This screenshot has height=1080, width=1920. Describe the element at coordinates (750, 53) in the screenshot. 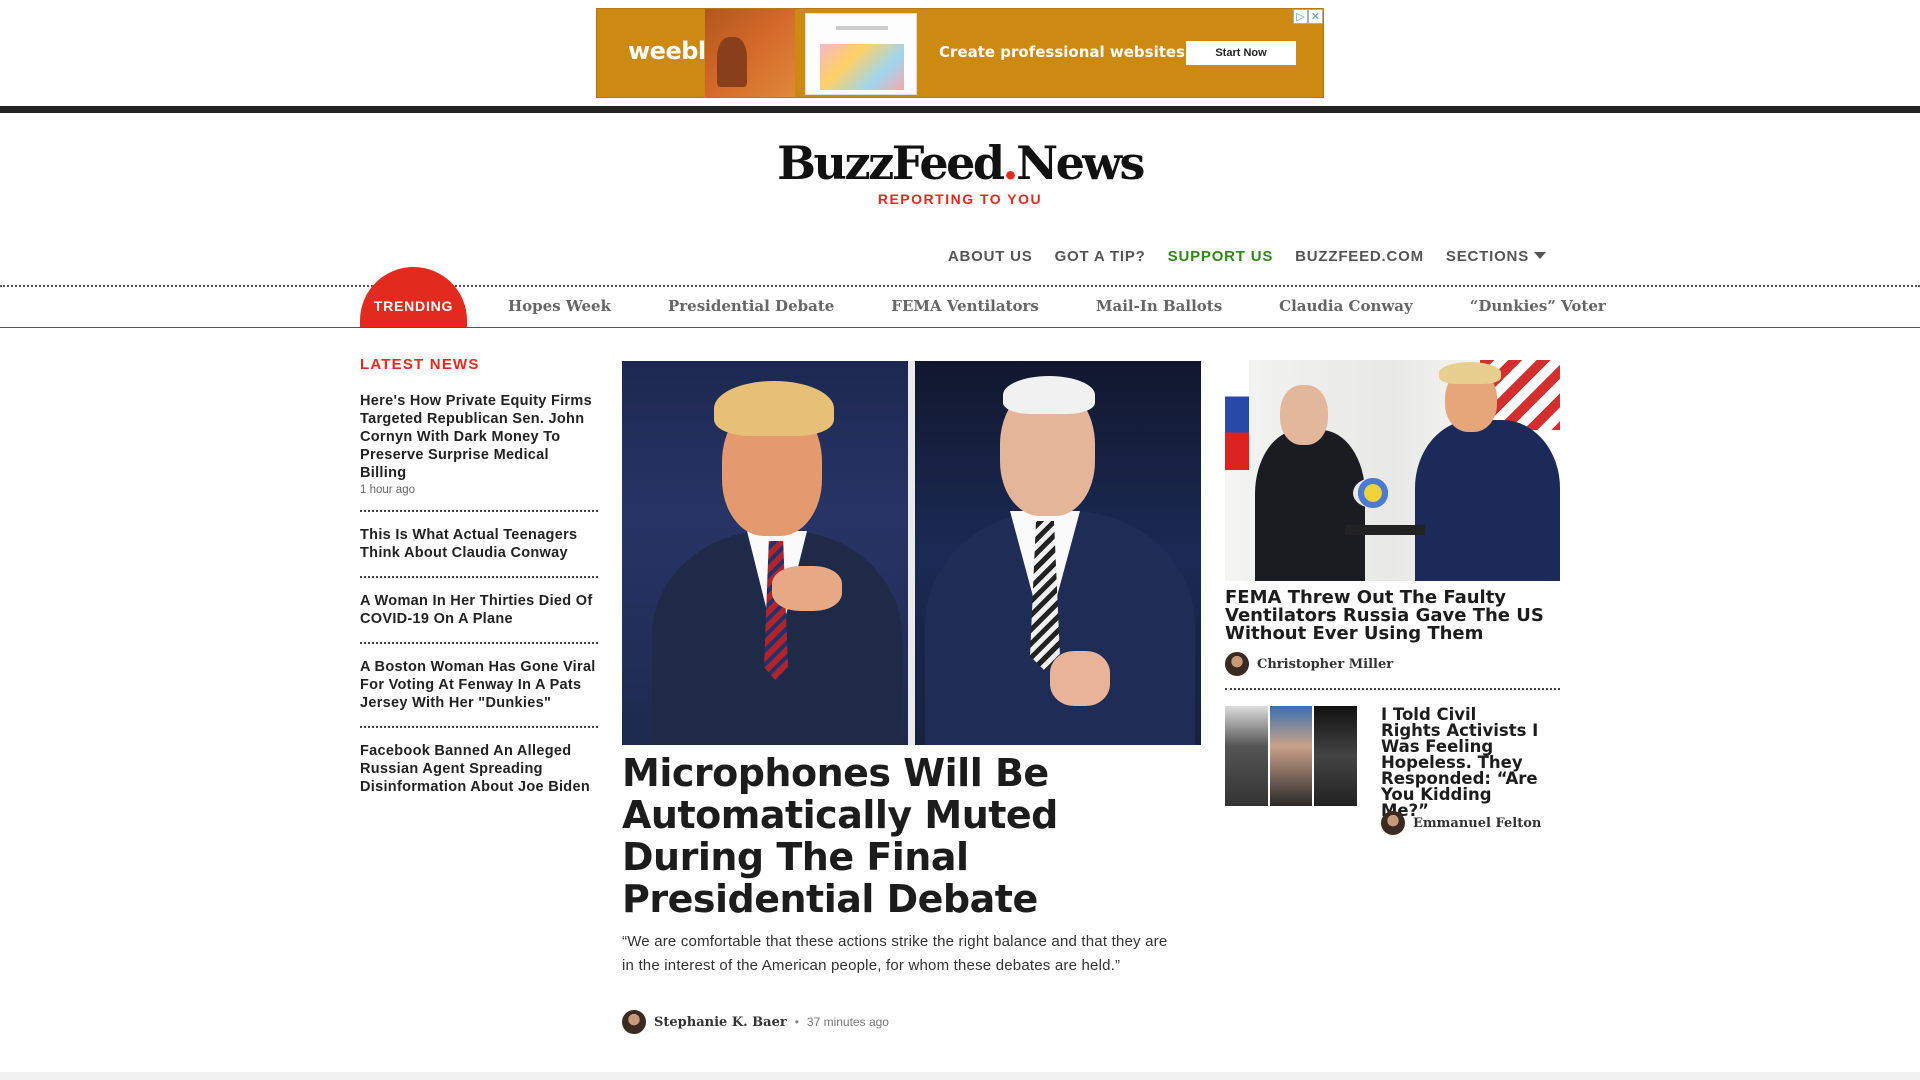

I see `ad-artwork` at that location.